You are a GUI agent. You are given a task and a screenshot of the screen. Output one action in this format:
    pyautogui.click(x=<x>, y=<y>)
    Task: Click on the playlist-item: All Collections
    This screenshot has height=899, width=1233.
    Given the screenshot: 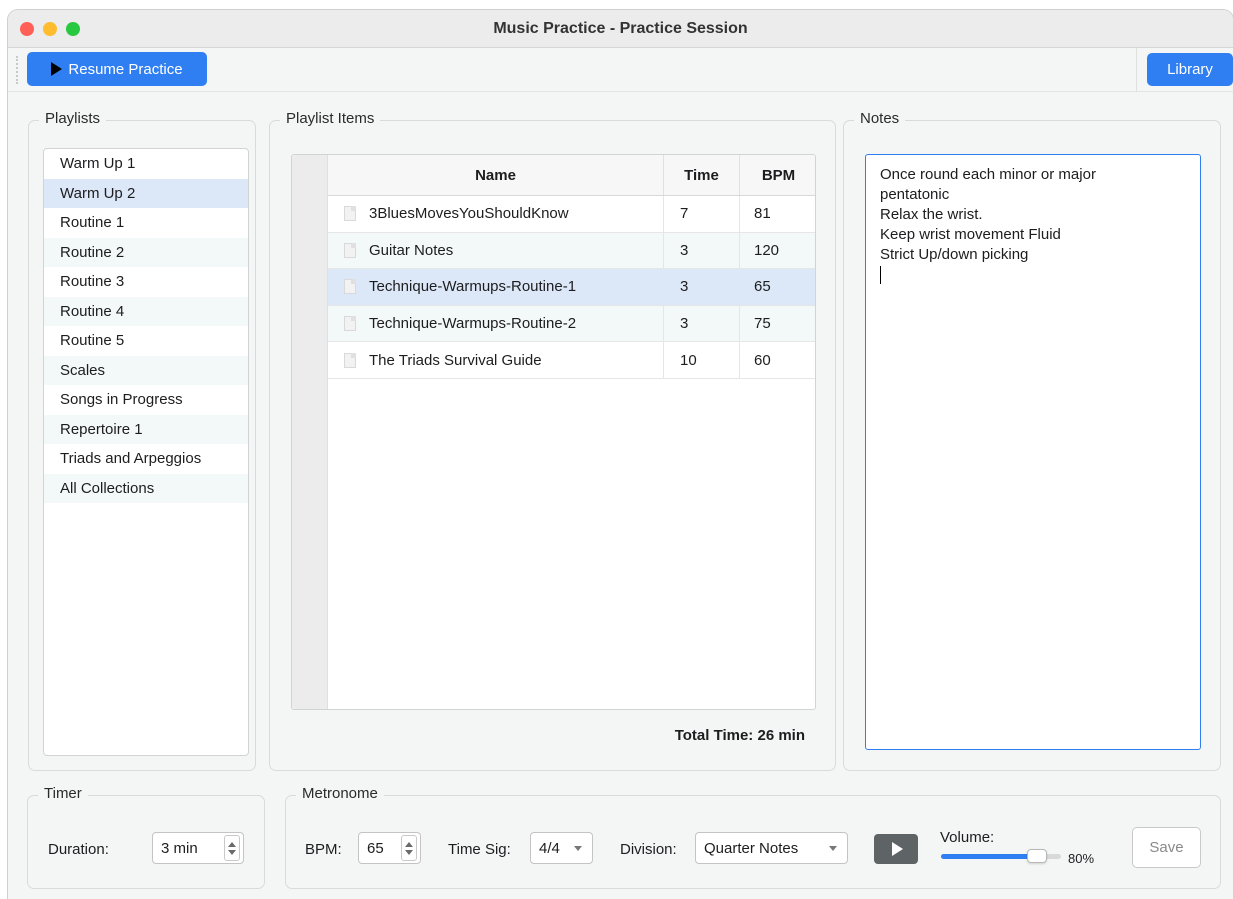 What is the action you would take?
    pyautogui.click(x=146, y=488)
    